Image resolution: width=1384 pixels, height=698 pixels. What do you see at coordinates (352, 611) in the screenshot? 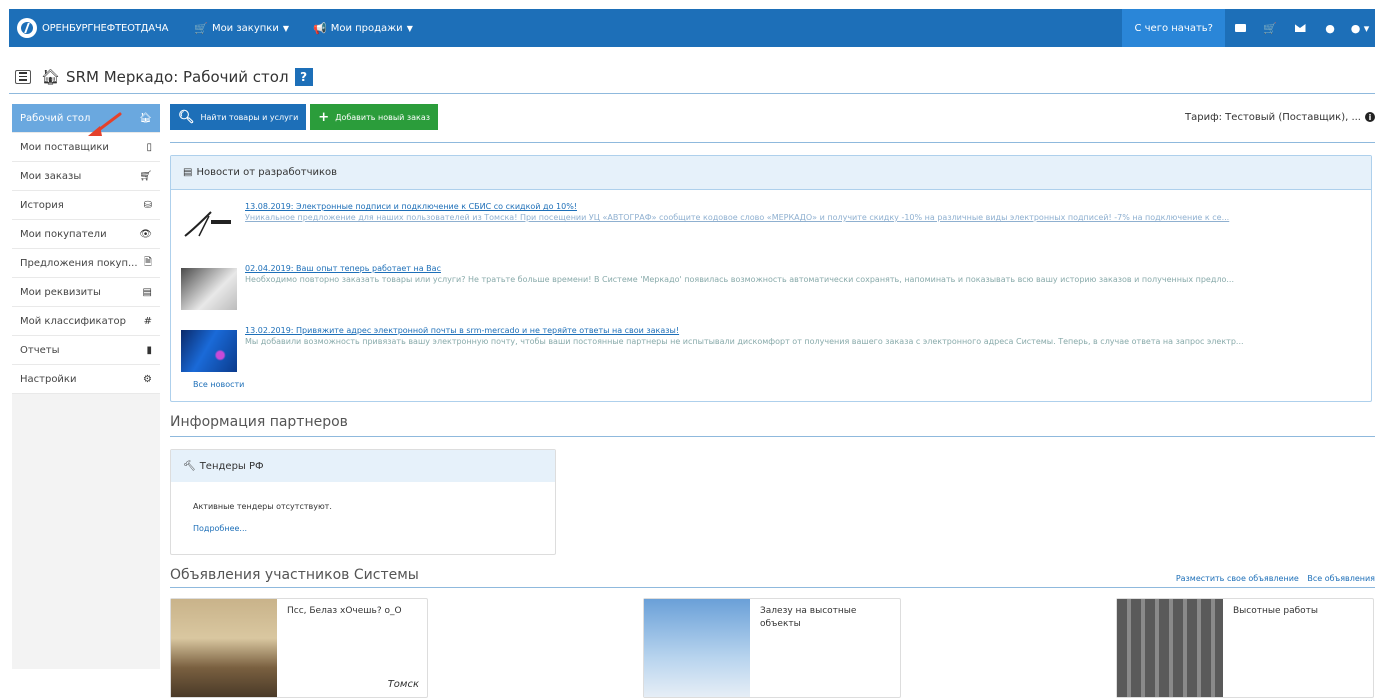
I see `ad-title: Псс, Белаз хОчешь? о_О` at bounding box center [352, 611].